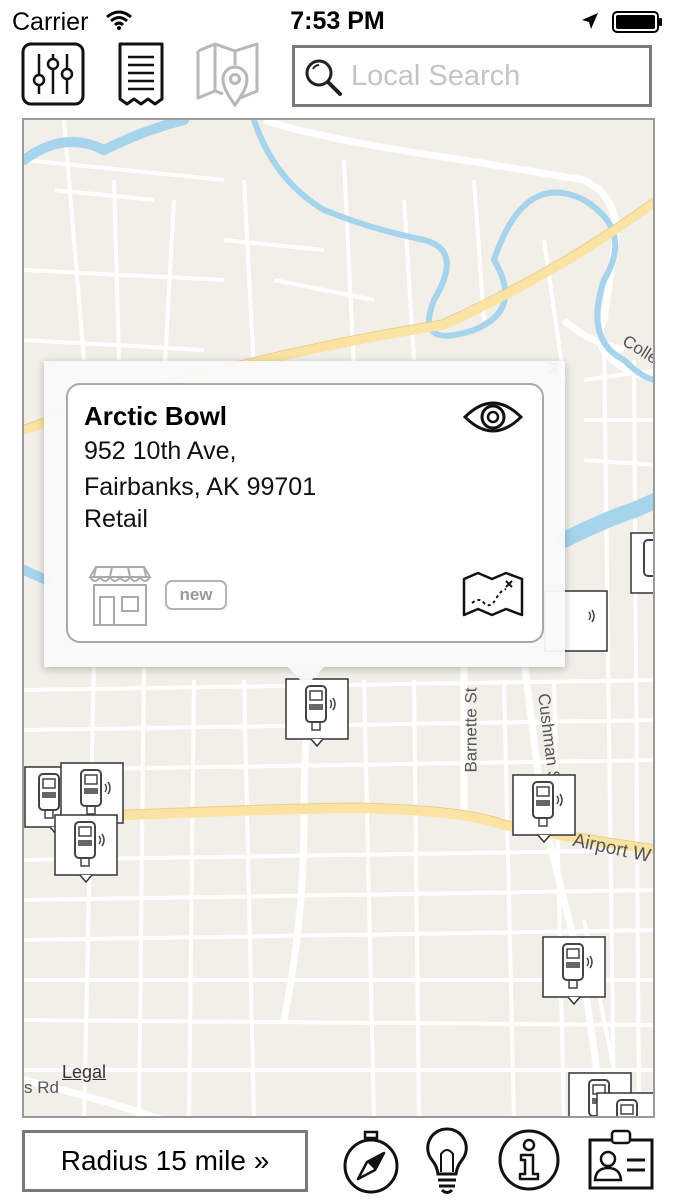 This screenshot has height=1200, width=675. I want to click on location-arrow-icon, so click(590, 23).